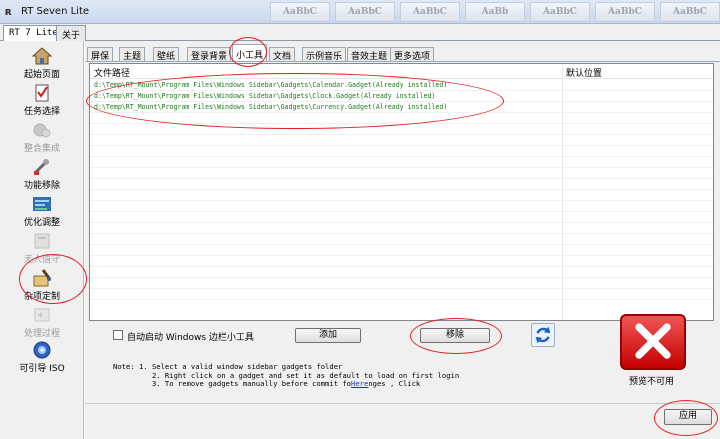 This screenshot has height=439, width=720. Describe the element at coordinates (100, 54) in the screenshot. I see `tab-screensaver: 屏保` at that location.